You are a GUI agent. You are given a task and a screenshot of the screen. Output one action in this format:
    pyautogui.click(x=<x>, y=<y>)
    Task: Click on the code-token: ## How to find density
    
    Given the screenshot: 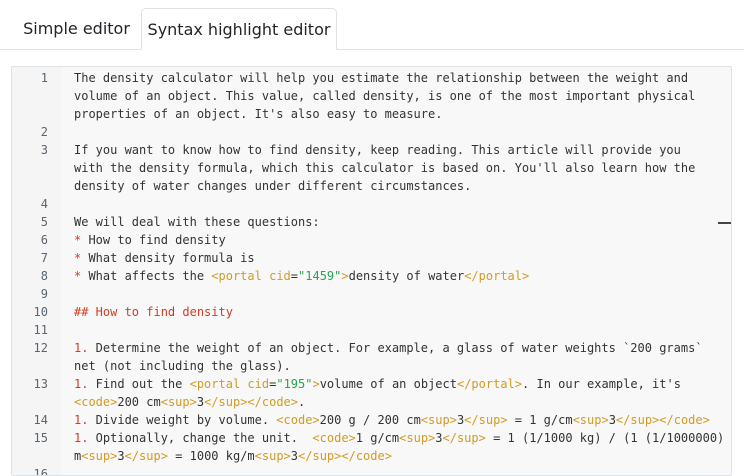 What is the action you would take?
    pyautogui.click(x=153, y=312)
    